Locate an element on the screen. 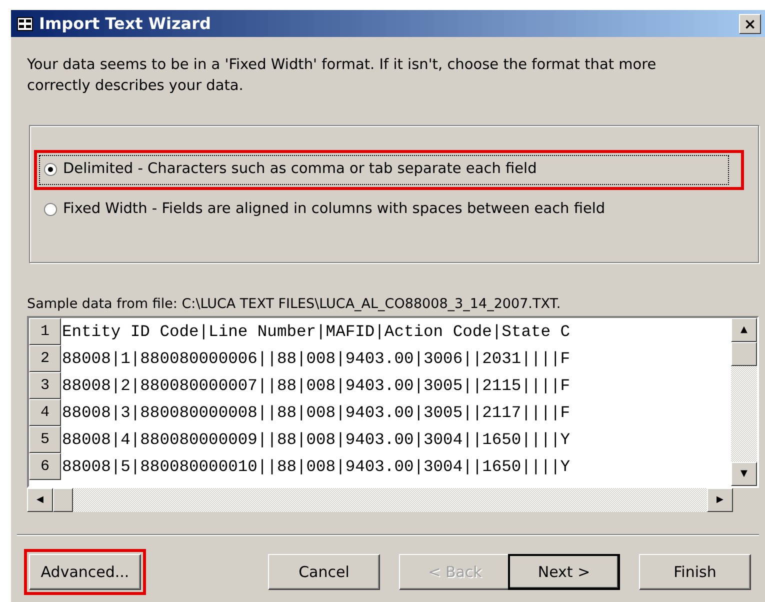 This screenshot has width=765, height=602. intro-text: Your data seems to be in a 'Fixed Width' format. If it isn't, choose the format that more correctly describes your data. is located at coordinates (342, 76).